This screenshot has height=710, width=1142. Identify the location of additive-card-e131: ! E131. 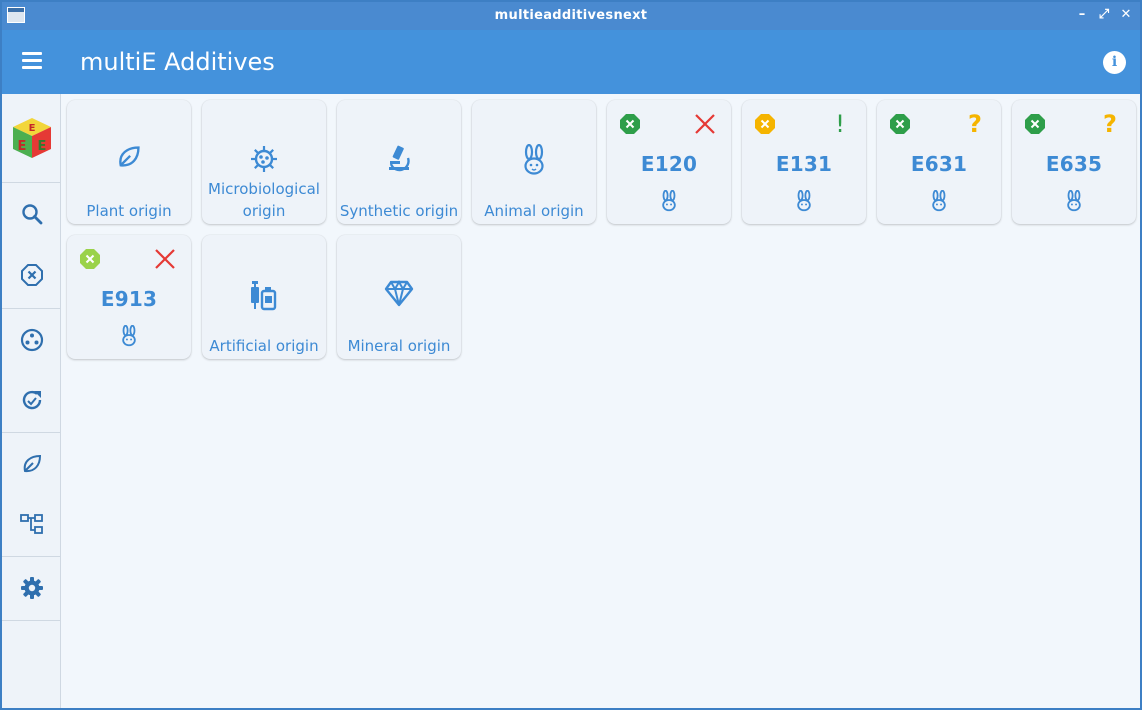
(804, 162).